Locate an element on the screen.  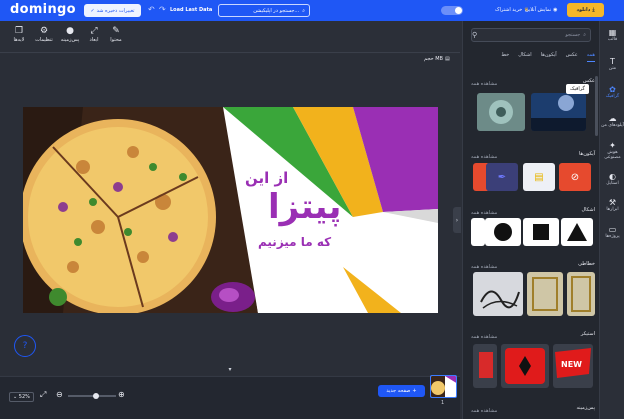
view-all-photos: مشاهده همه is located at coordinates (484, 84).